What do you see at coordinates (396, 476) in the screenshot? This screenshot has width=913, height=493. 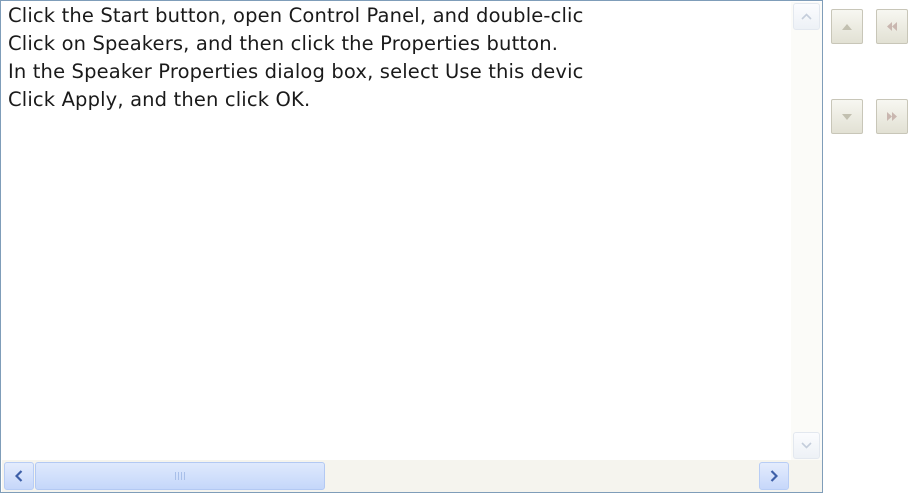 I see `horizontal-scrollbar` at bounding box center [396, 476].